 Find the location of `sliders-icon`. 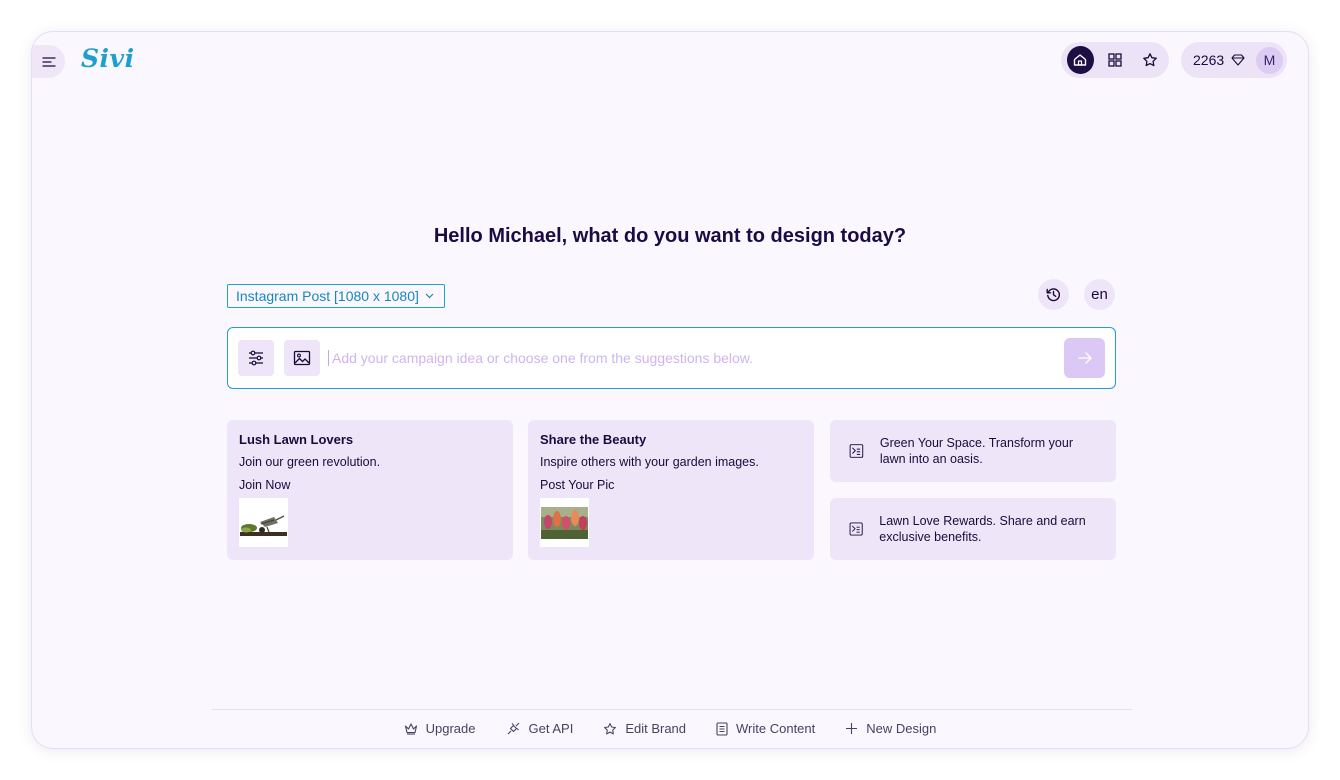

sliders-icon is located at coordinates (256, 358).